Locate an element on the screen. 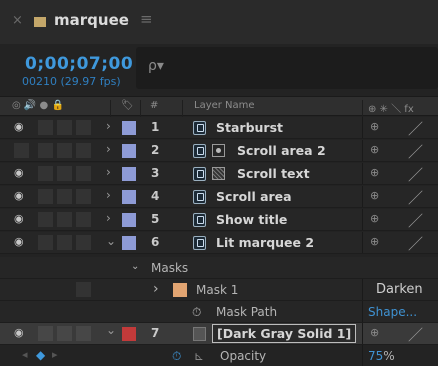 The image size is (438, 366). number-column-header: # is located at coordinates (154, 105).